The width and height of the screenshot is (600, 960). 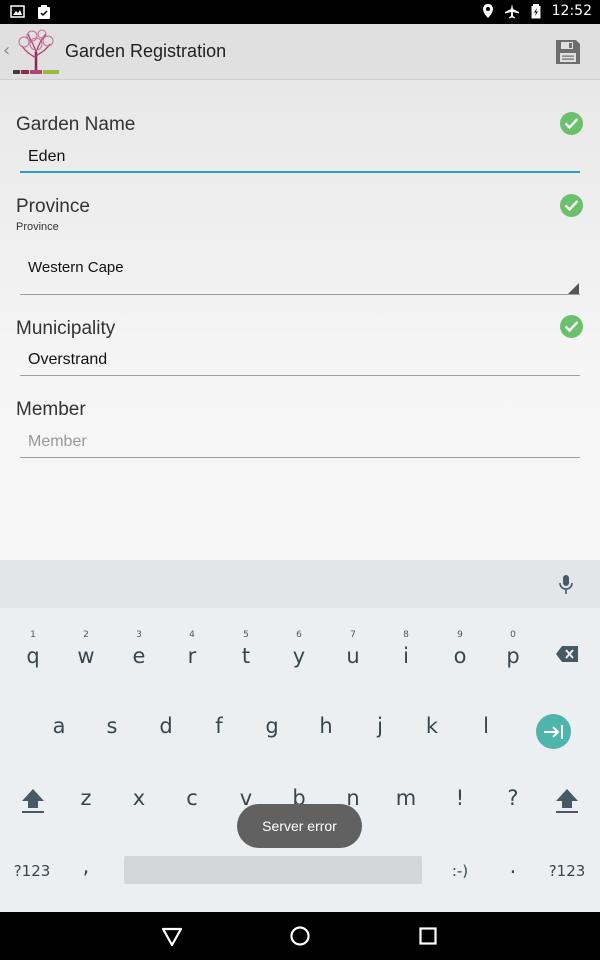 What do you see at coordinates (272, 726) in the screenshot?
I see `key-g: g` at bounding box center [272, 726].